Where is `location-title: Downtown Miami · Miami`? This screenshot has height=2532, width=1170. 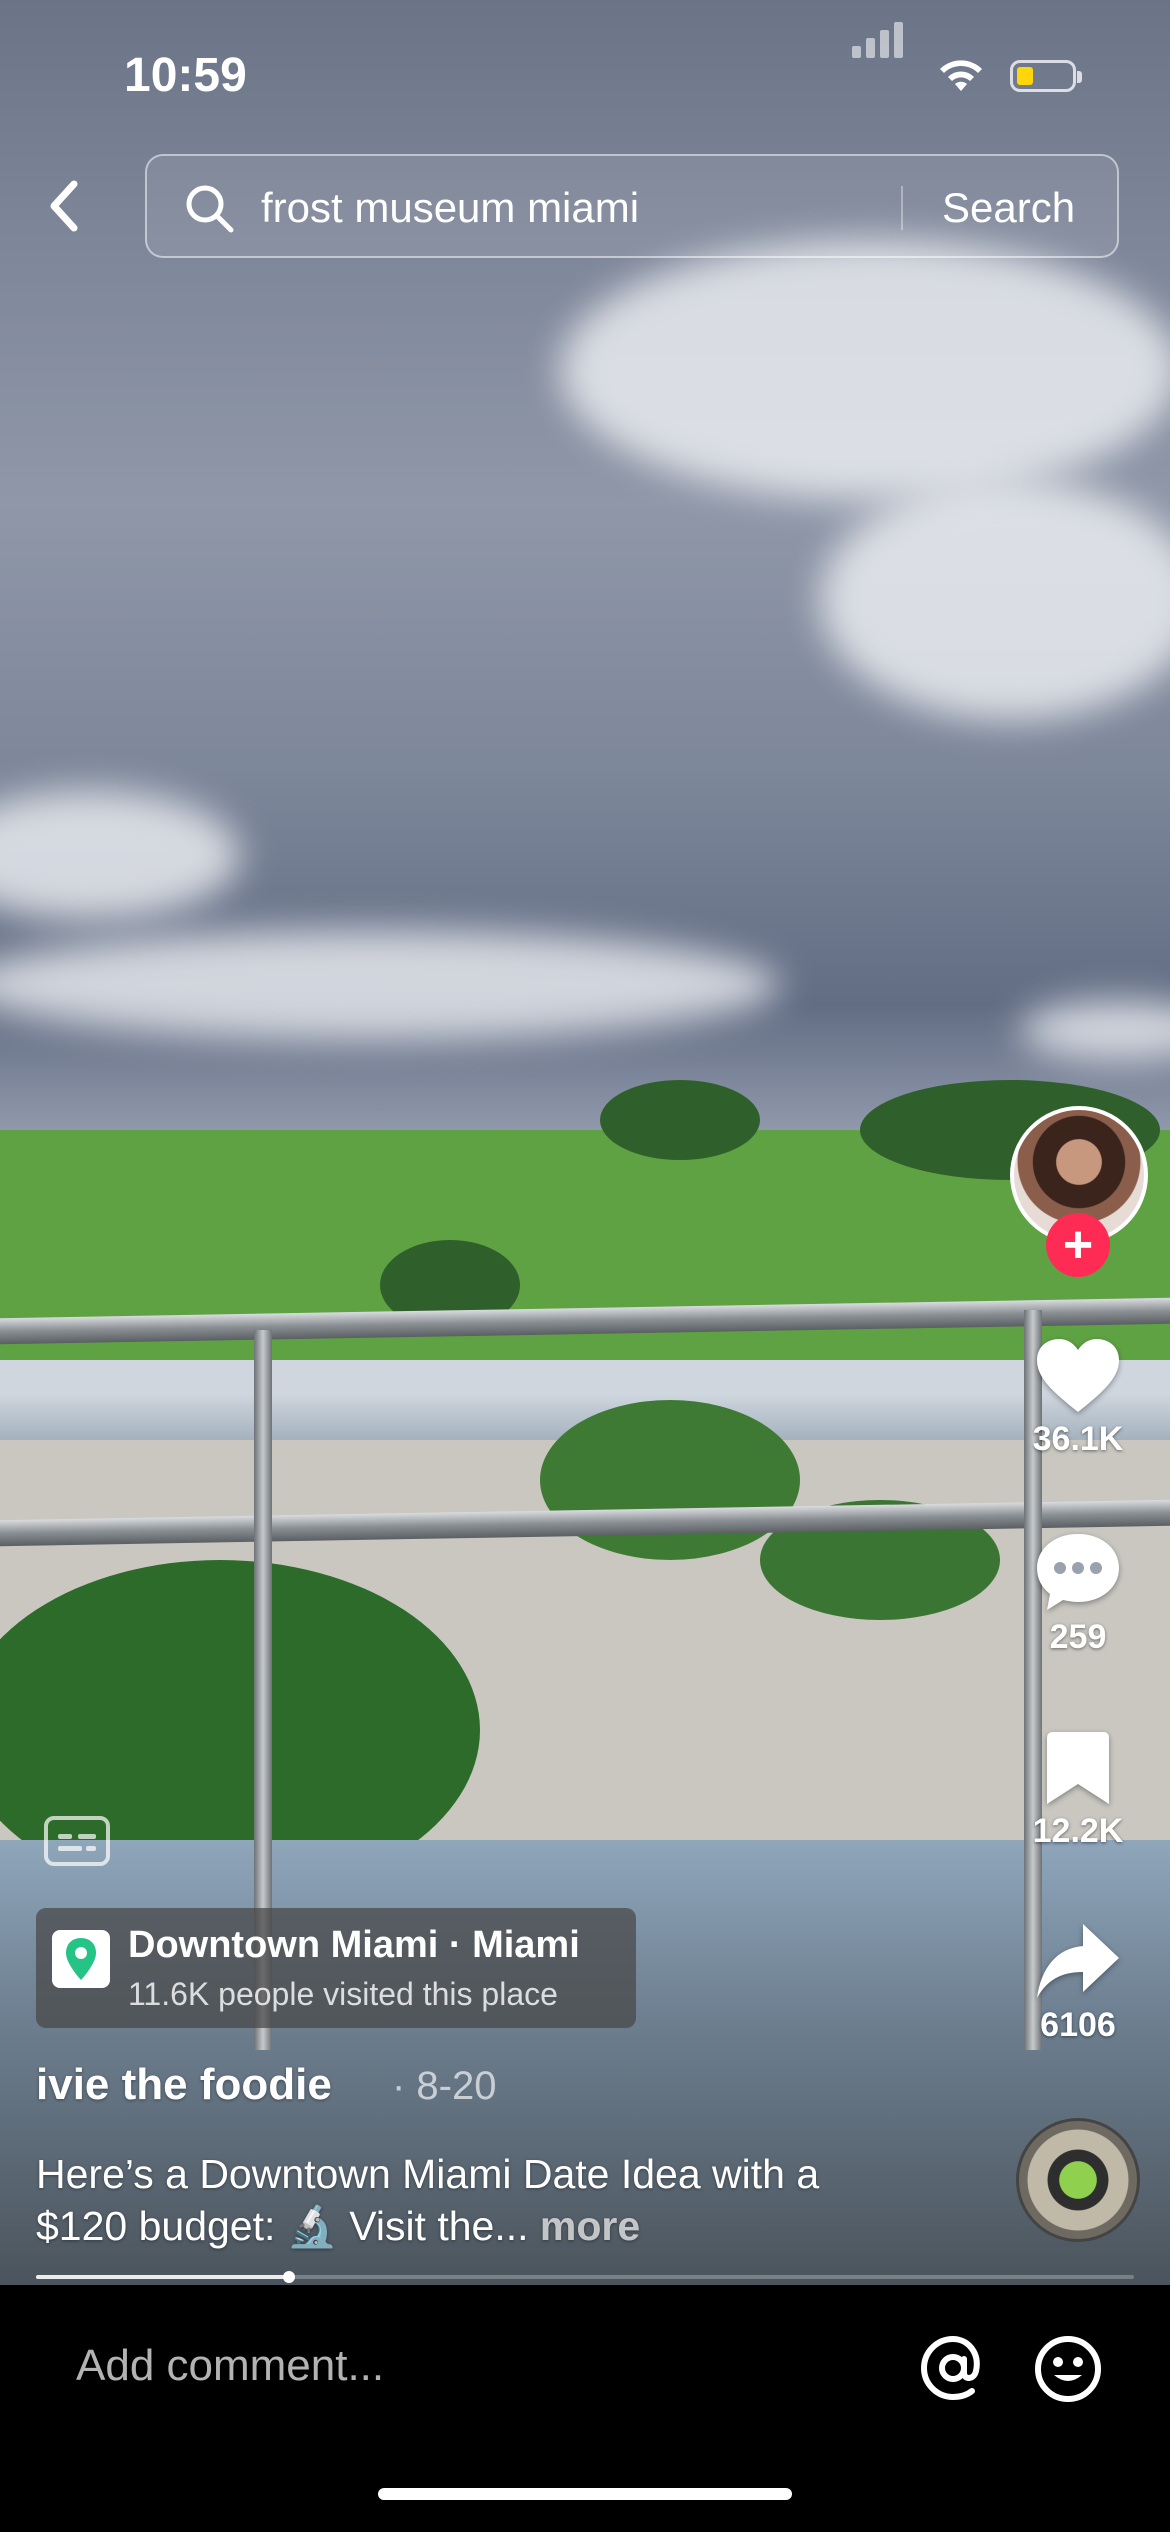
location-title: Downtown Miami · Miami is located at coordinates (354, 1945).